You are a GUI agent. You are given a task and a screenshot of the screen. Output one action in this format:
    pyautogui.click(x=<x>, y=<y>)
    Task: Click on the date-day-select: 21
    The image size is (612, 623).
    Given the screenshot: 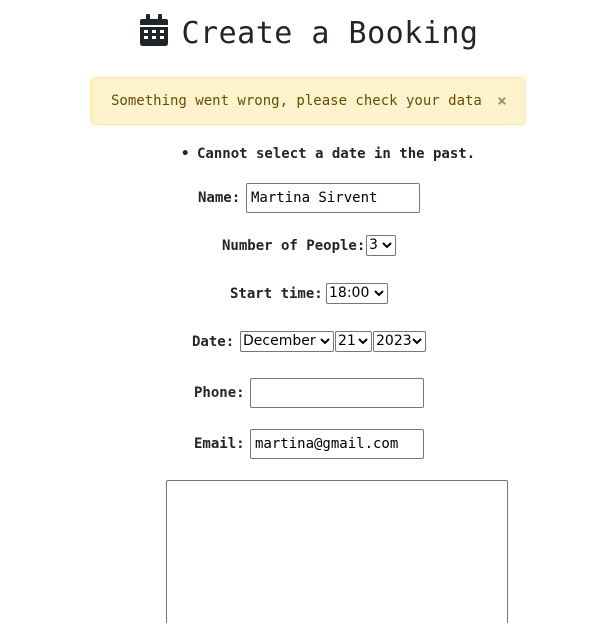 What is the action you would take?
    pyautogui.click(x=353, y=341)
    